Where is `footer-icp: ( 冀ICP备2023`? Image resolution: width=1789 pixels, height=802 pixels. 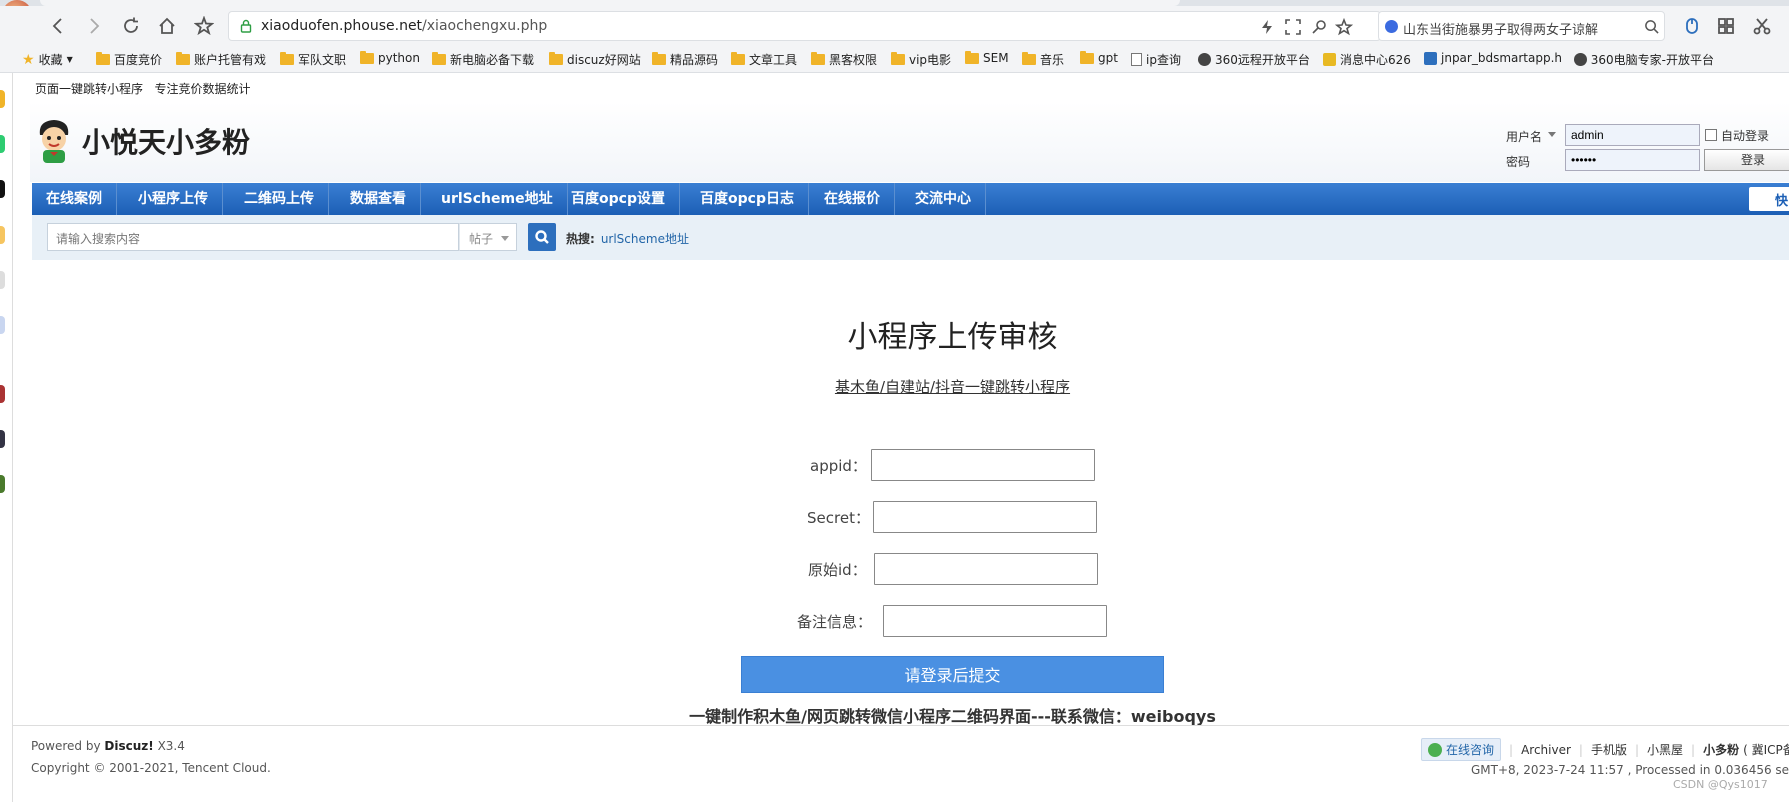
footer-icp: ( 冀ICP备2023 is located at coordinates (1766, 749).